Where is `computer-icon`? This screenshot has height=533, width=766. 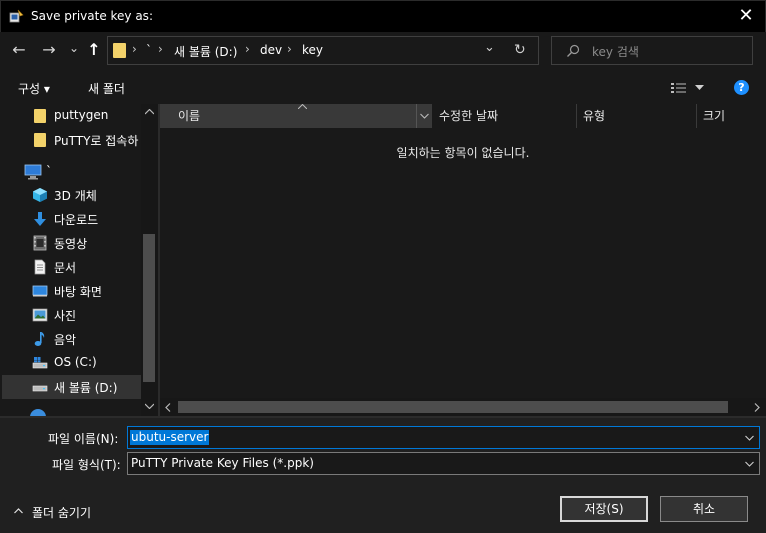 computer-icon is located at coordinates (33, 172).